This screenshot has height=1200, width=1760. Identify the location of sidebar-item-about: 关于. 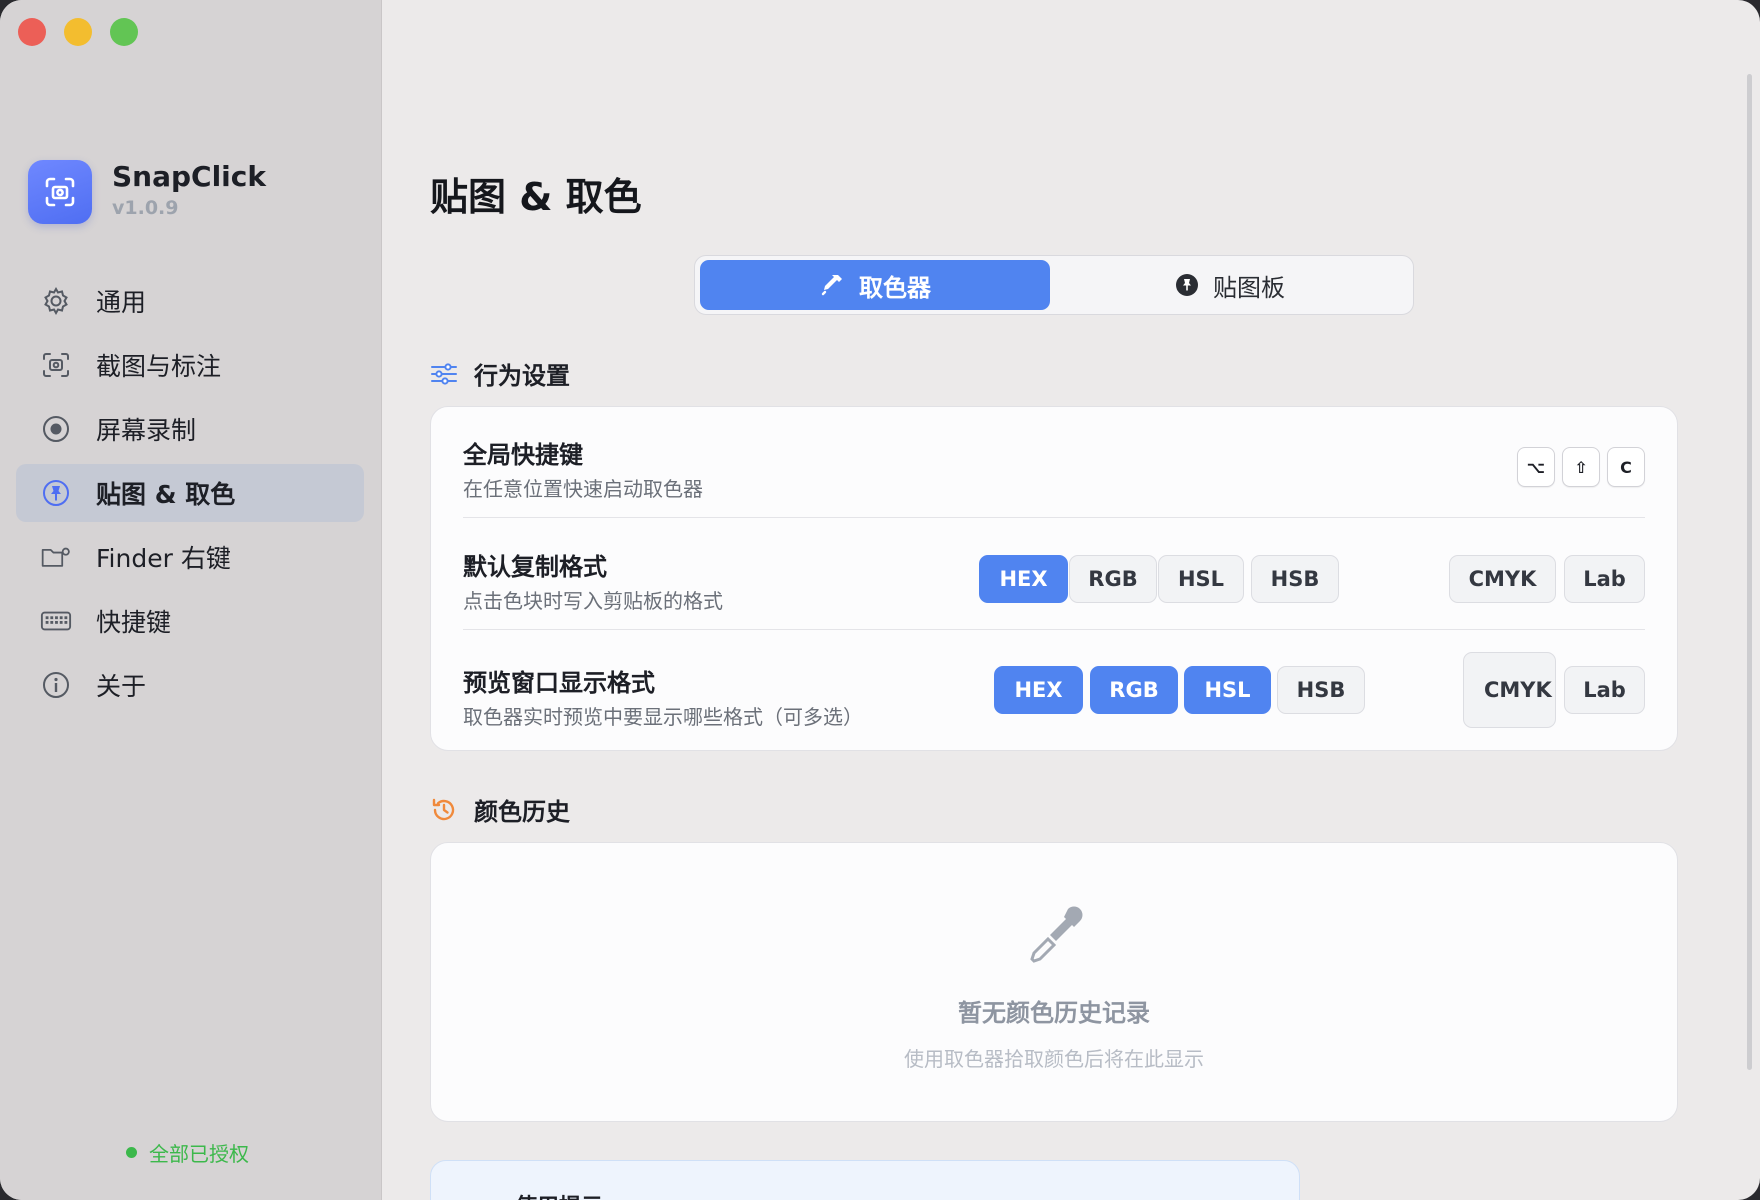
(190, 685).